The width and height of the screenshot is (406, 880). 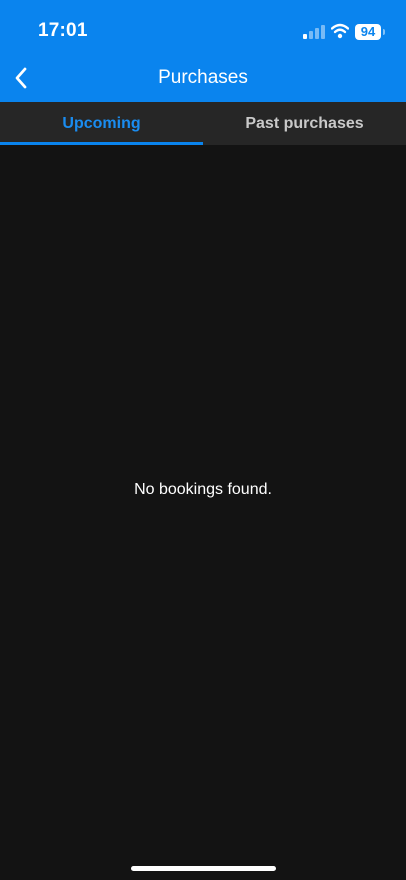 I want to click on tab-bar: Upcoming Past purchases, so click(x=203, y=123).